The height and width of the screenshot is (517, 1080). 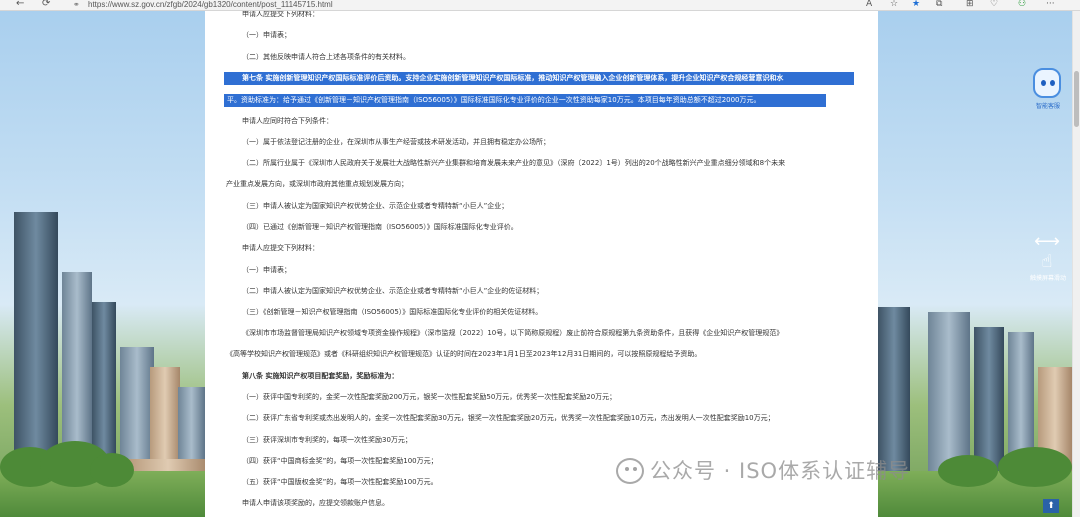 I want to click on read-aloud-icon: A, so click(x=869, y=5).